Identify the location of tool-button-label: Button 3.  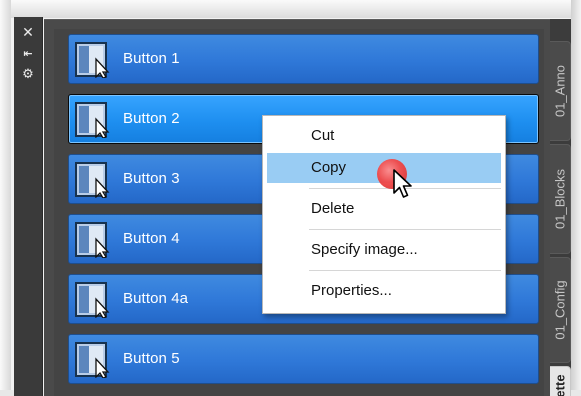
(151, 178).